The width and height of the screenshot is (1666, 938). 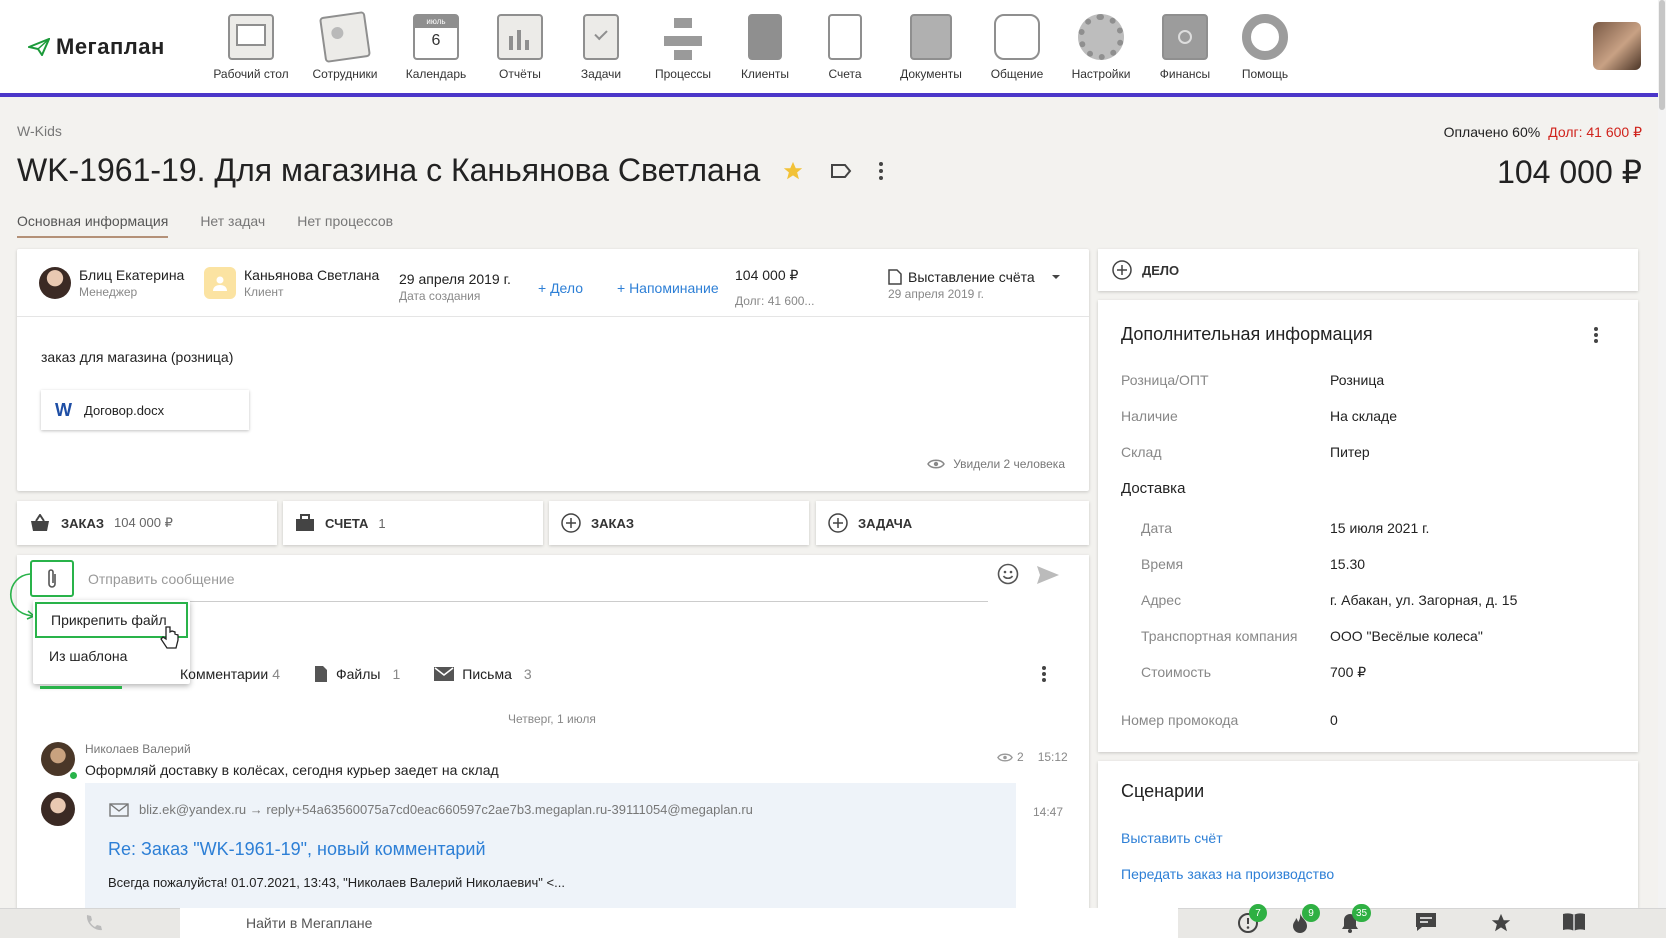 I want to click on desktop-icon, so click(x=251, y=37).